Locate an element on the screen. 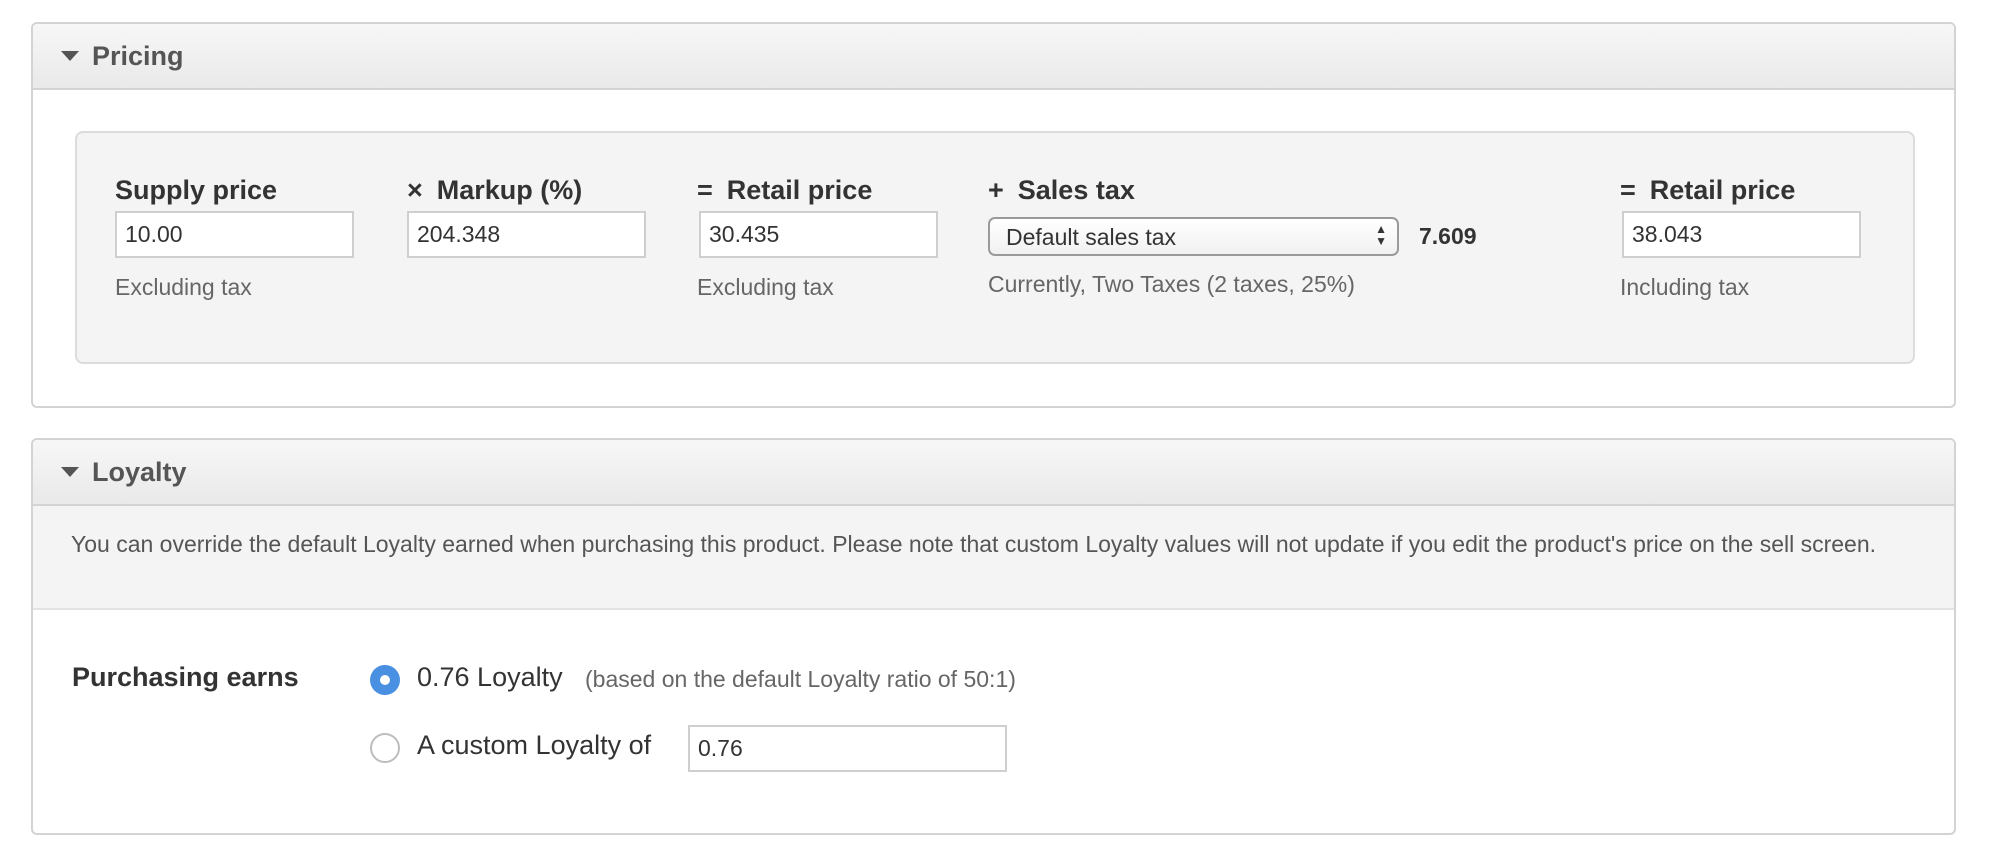  pricing-panel-title: Pricing is located at coordinates (138, 56).